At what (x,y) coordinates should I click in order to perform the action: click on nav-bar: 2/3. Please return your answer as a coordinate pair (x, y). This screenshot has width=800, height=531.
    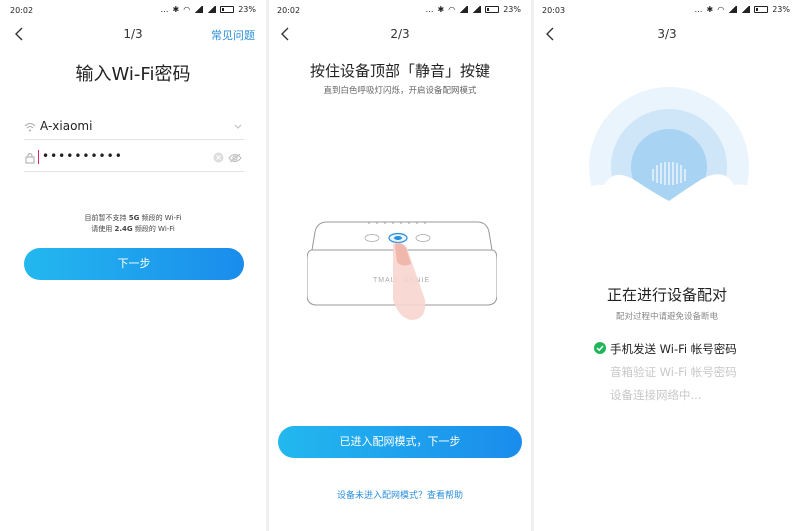
    Looking at the image, I should click on (400, 35).